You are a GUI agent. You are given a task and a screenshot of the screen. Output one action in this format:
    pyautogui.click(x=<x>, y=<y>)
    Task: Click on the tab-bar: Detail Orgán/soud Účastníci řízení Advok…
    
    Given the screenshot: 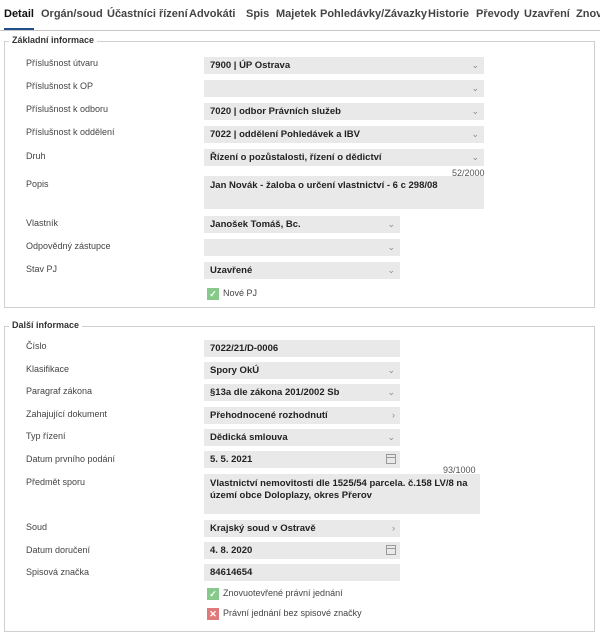 What is the action you would take?
    pyautogui.click(x=300, y=15)
    